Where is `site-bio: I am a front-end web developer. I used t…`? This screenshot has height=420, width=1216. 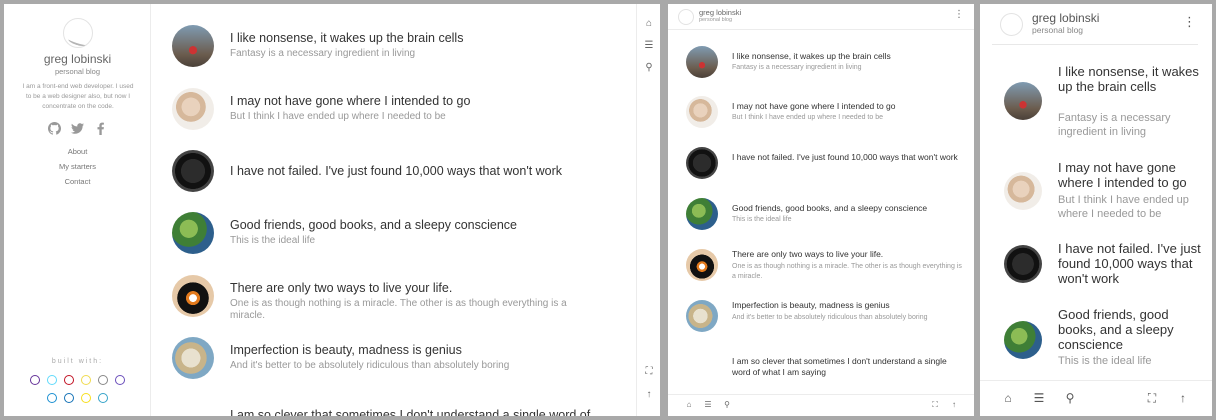 site-bio: I am a front-end web developer. I used t… is located at coordinates (78, 96).